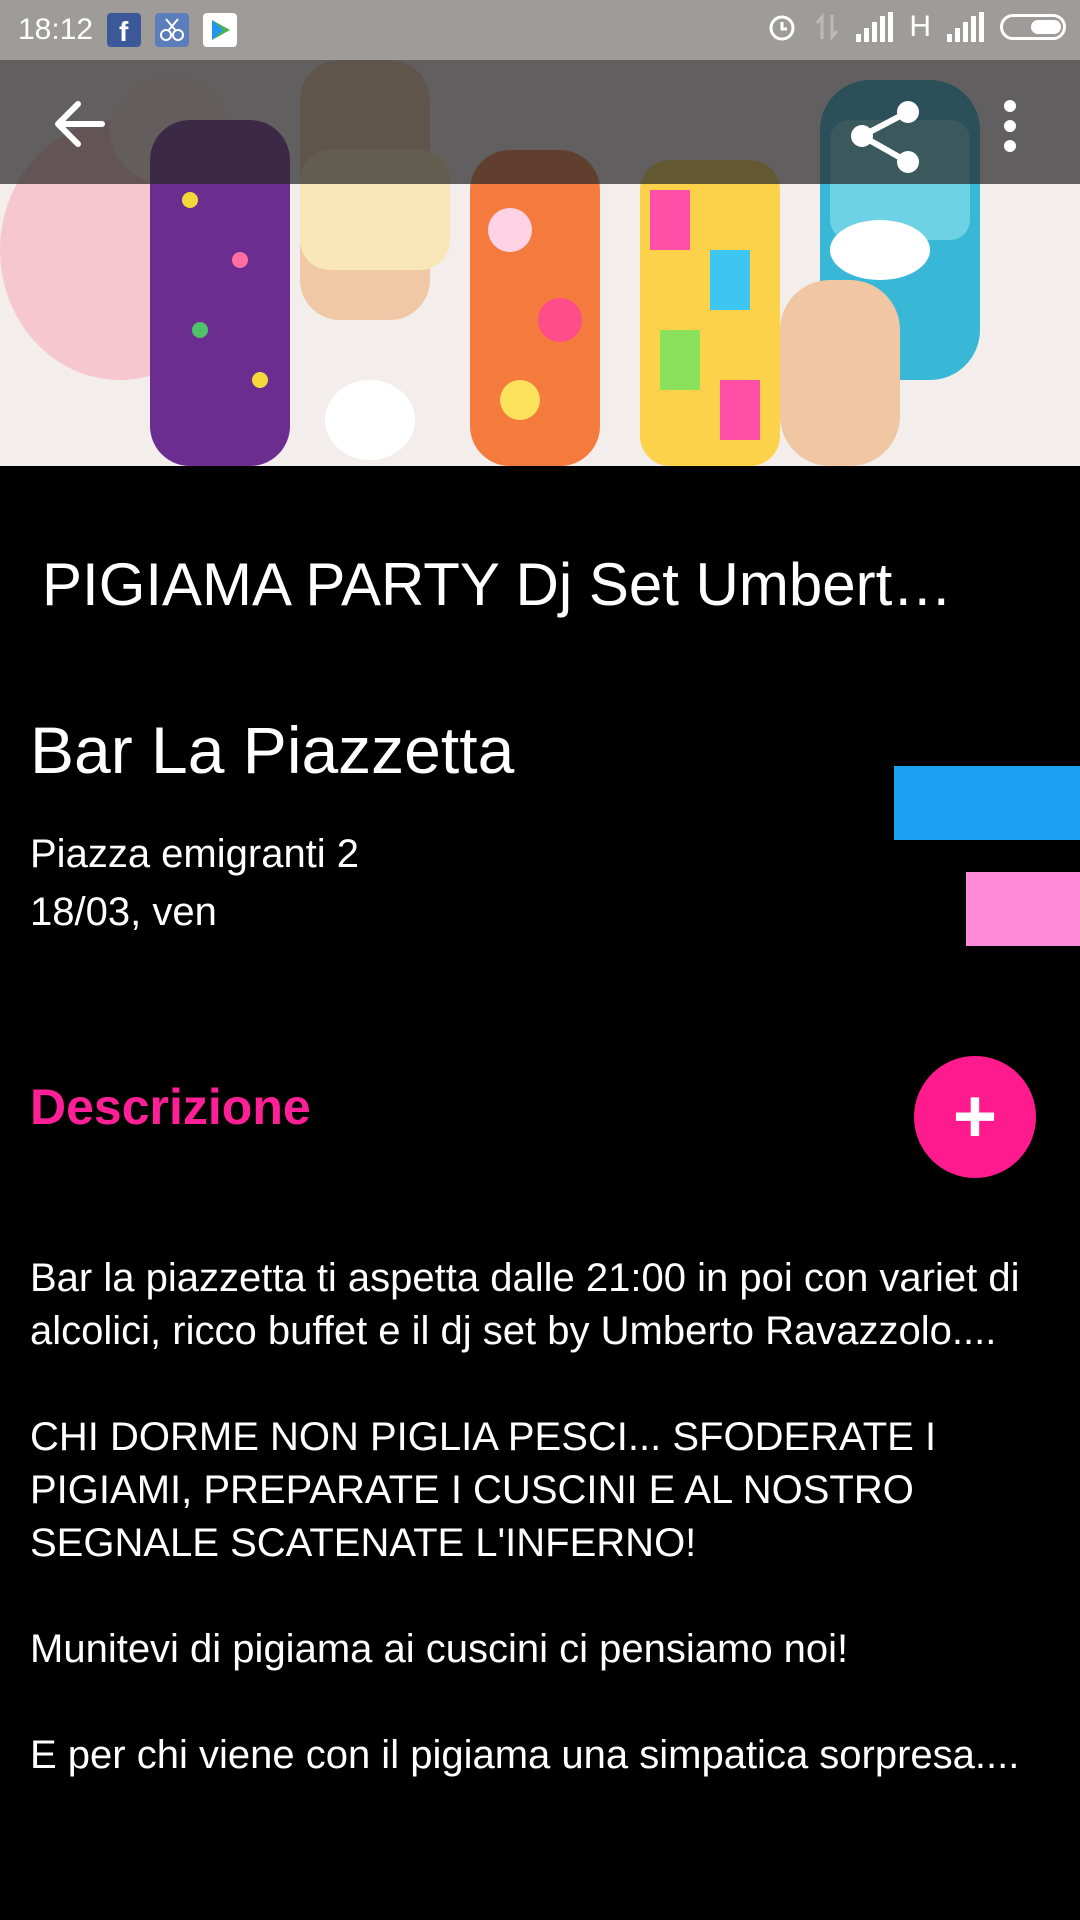 Image resolution: width=1080 pixels, height=1920 pixels. Describe the element at coordinates (172, 30) in the screenshot. I see `scissors-app-icon` at that location.